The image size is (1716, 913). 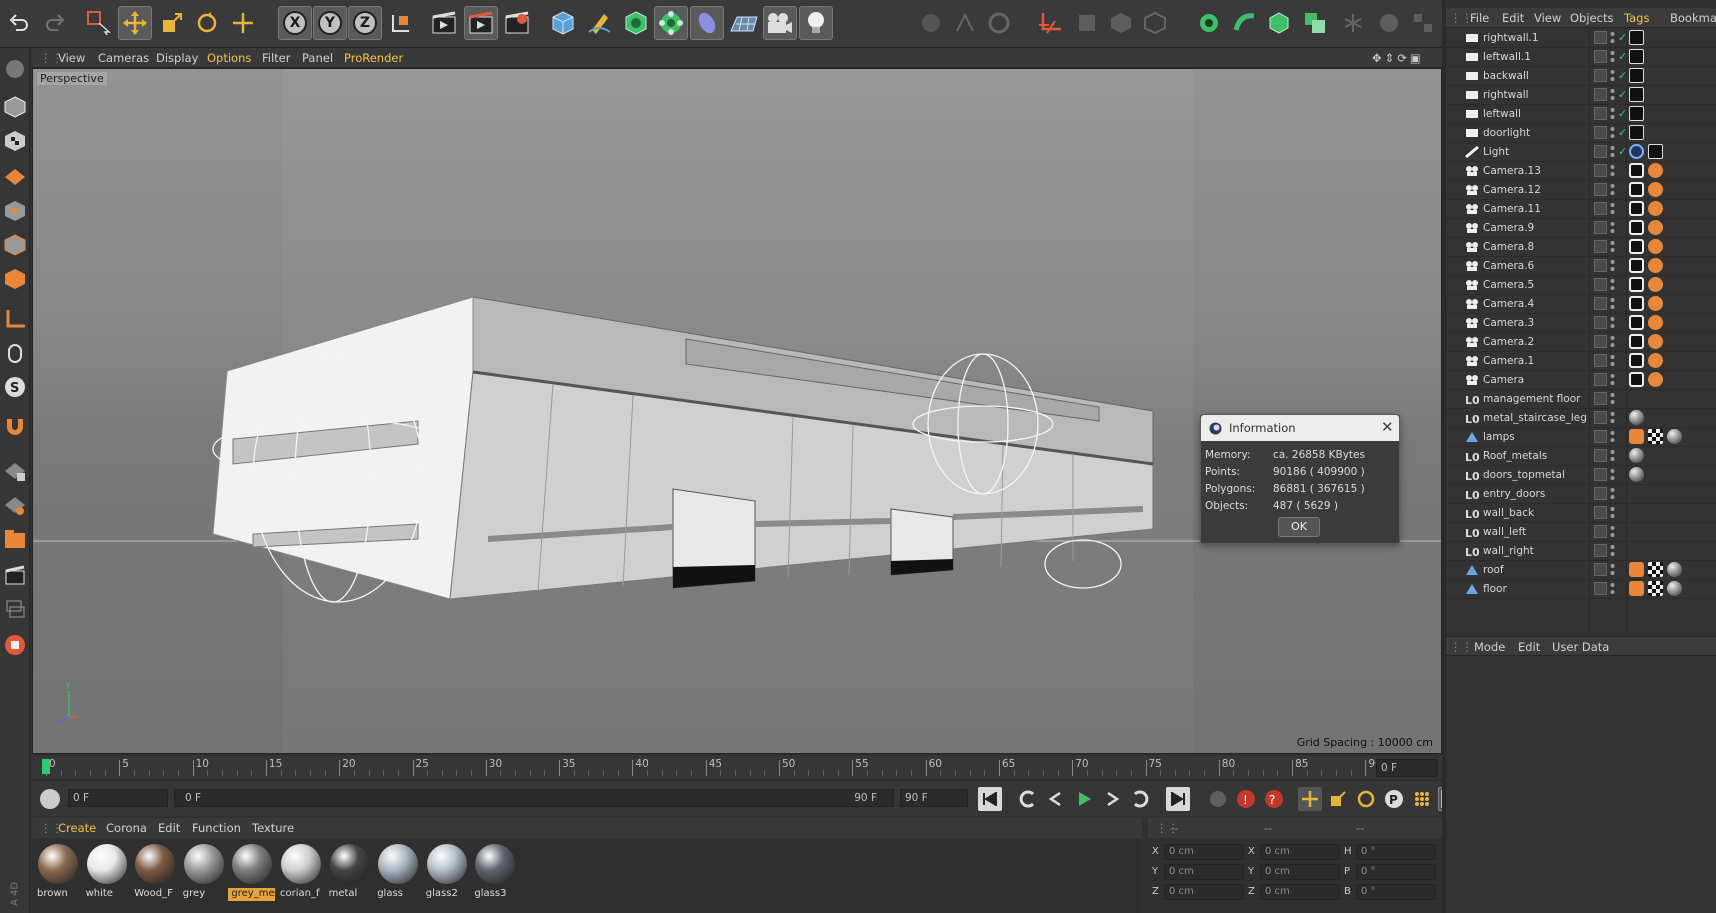 What do you see at coordinates (1636, 151) in the screenshot?
I see `target-tag-icon` at bounding box center [1636, 151].